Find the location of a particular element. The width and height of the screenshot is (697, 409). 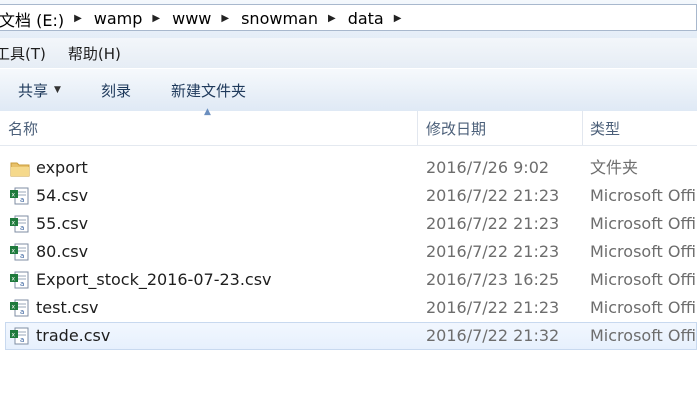

file-date: 2016/7/22 21:32 is located at coordinates (493, 335).